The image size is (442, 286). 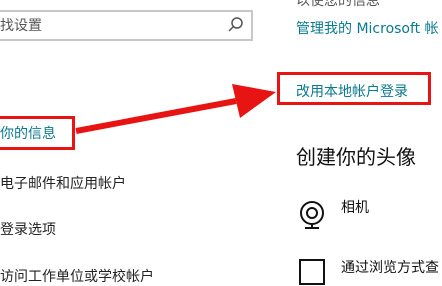 I want to click on annotation-box-your-info, so click(x=37, y=133).